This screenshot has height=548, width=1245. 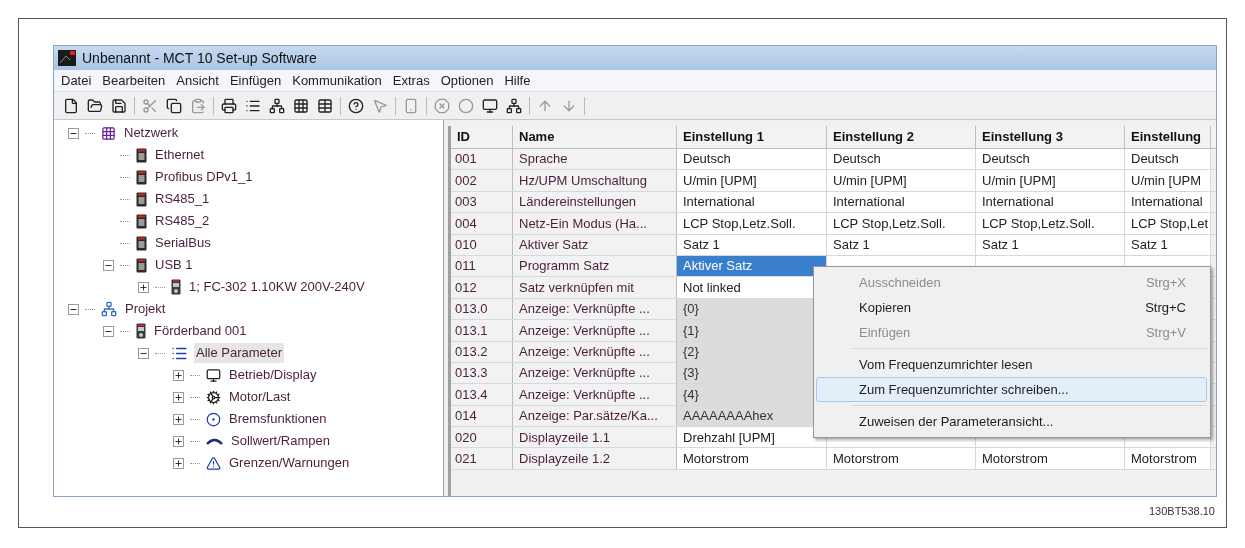 What do you see at coordinates (280, 441) in the screenshot?
I see `tree-item: Sollwert/Rampen` at bounding box center [280, 441].